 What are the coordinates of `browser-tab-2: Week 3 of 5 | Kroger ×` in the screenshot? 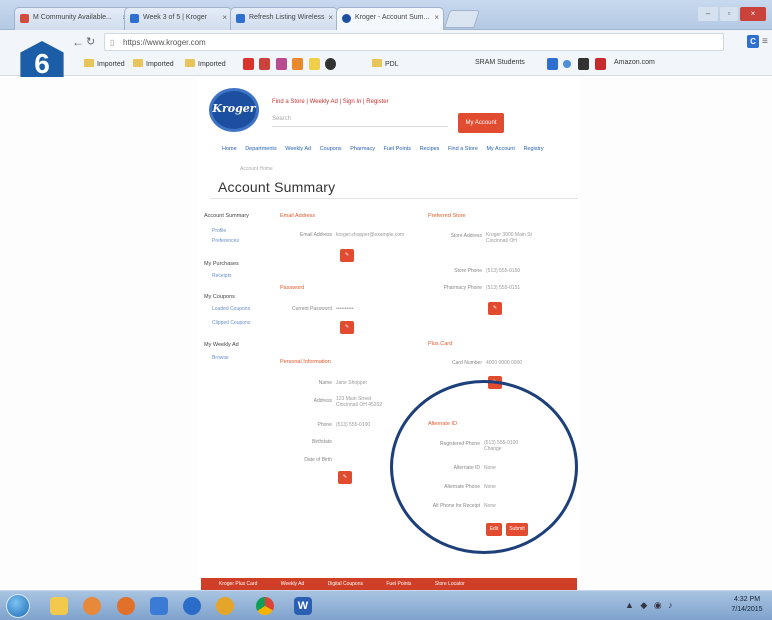 It's located at (178, 18).